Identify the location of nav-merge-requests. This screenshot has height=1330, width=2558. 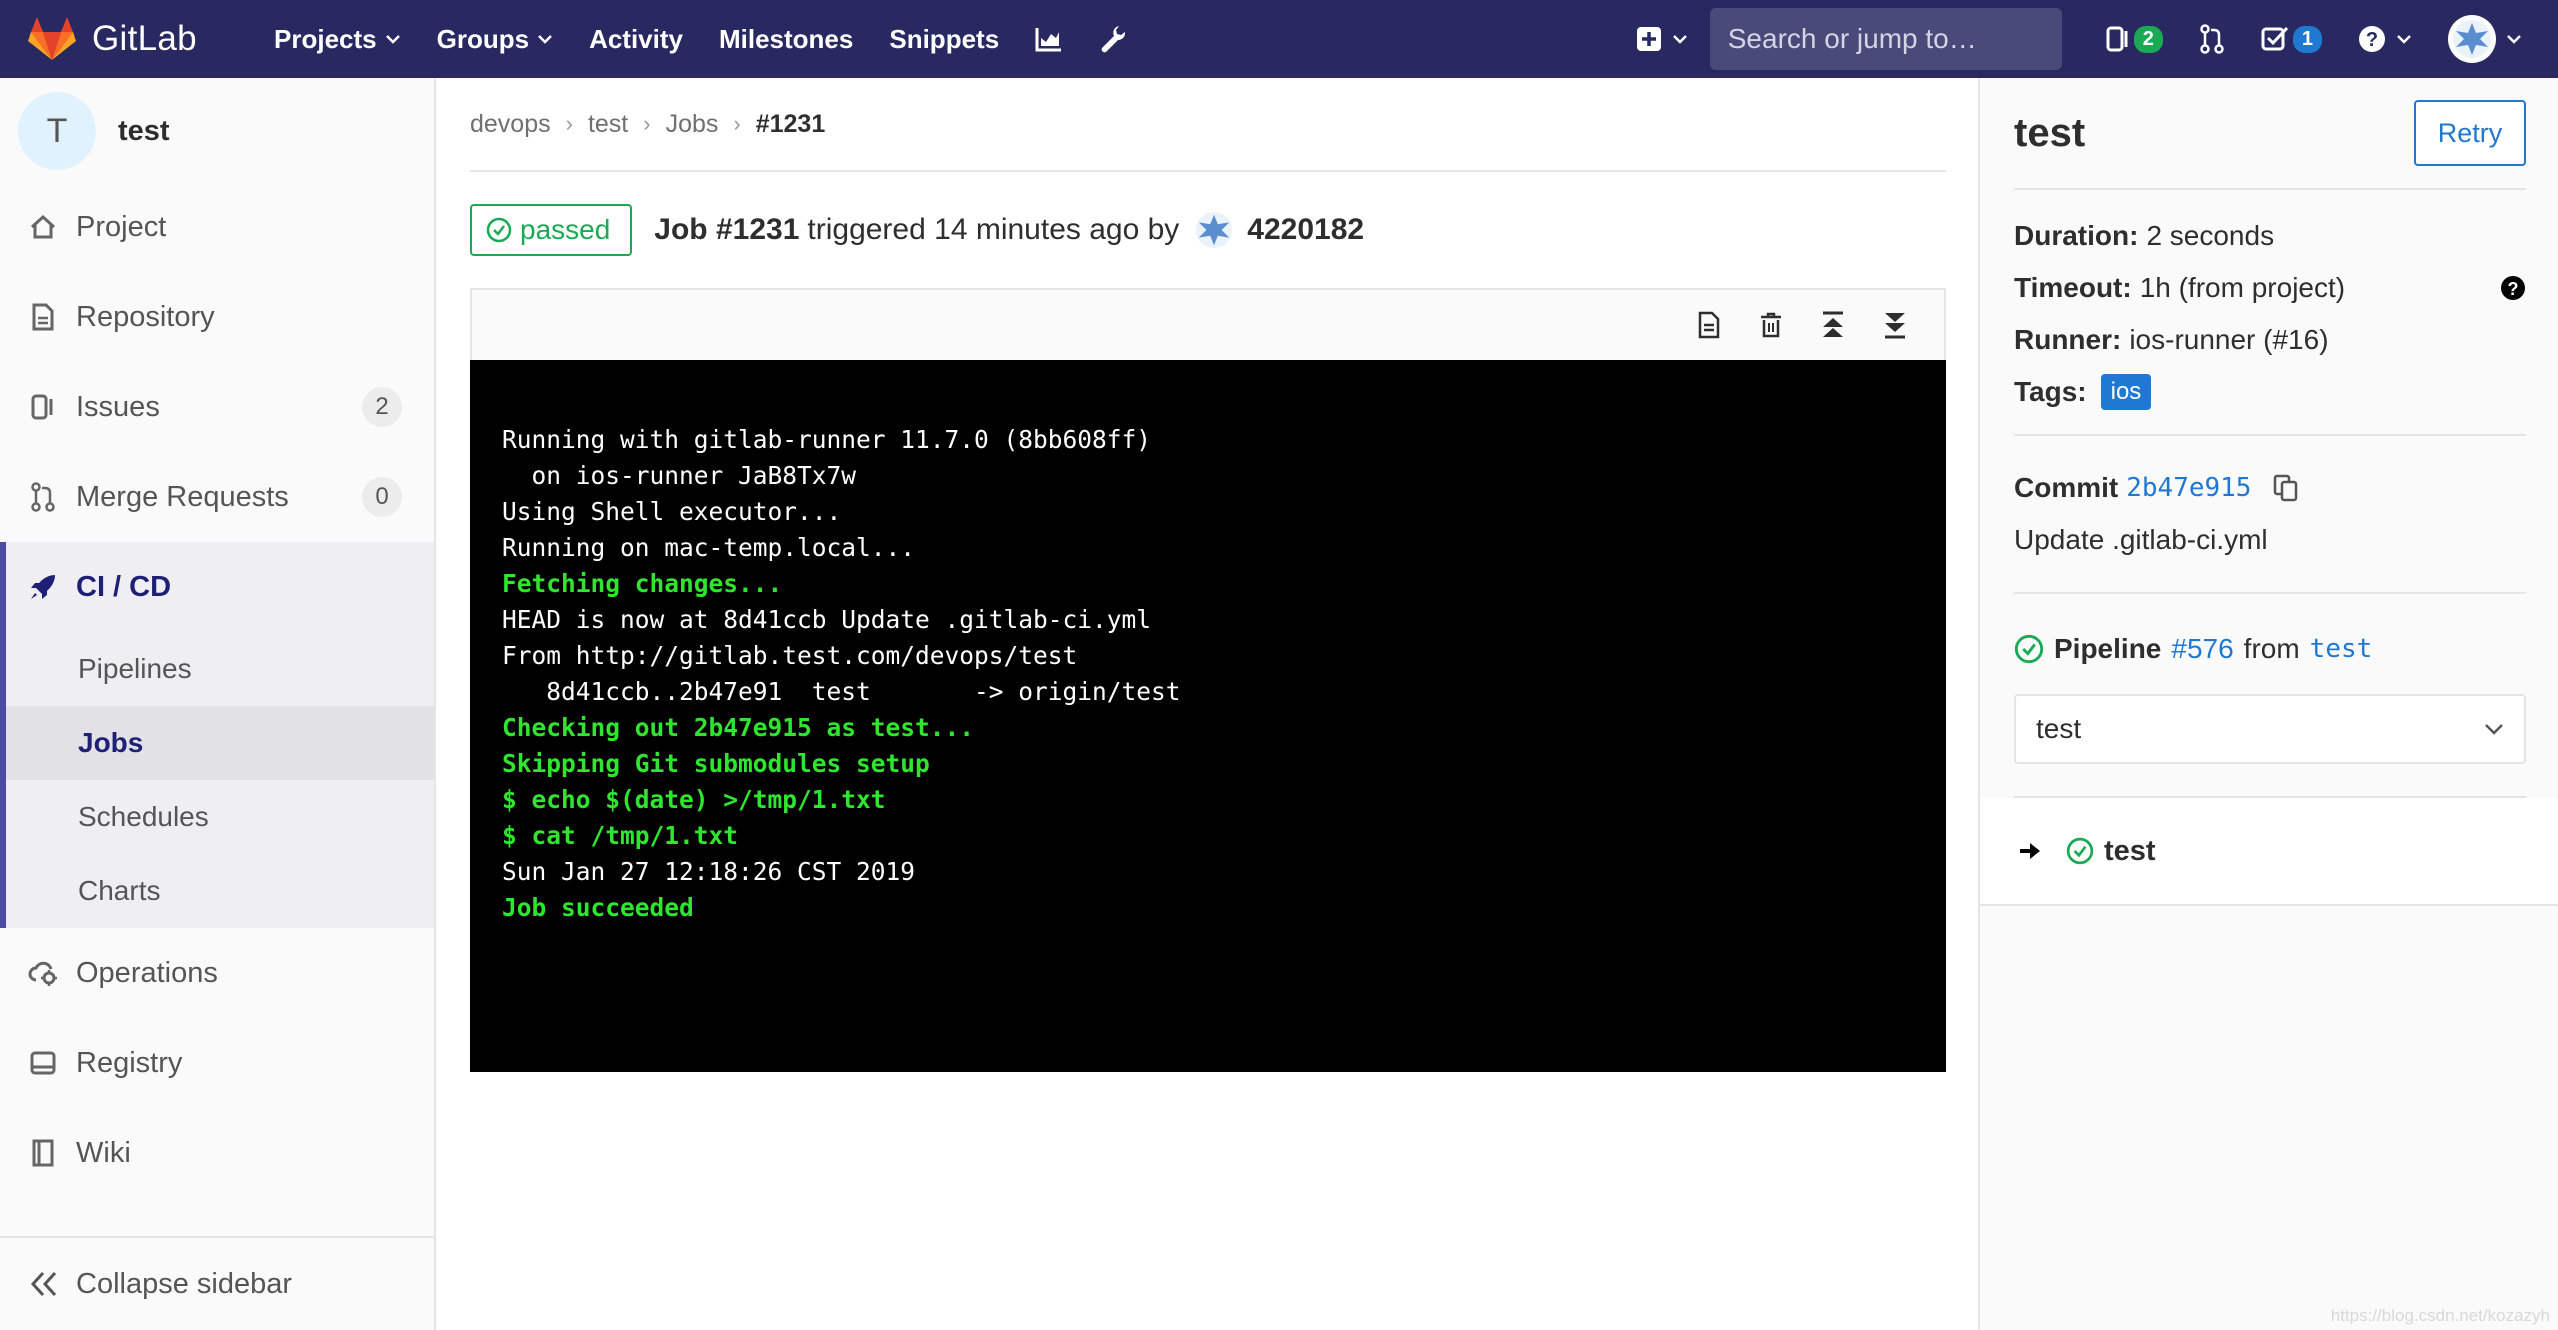
(2212, 39).